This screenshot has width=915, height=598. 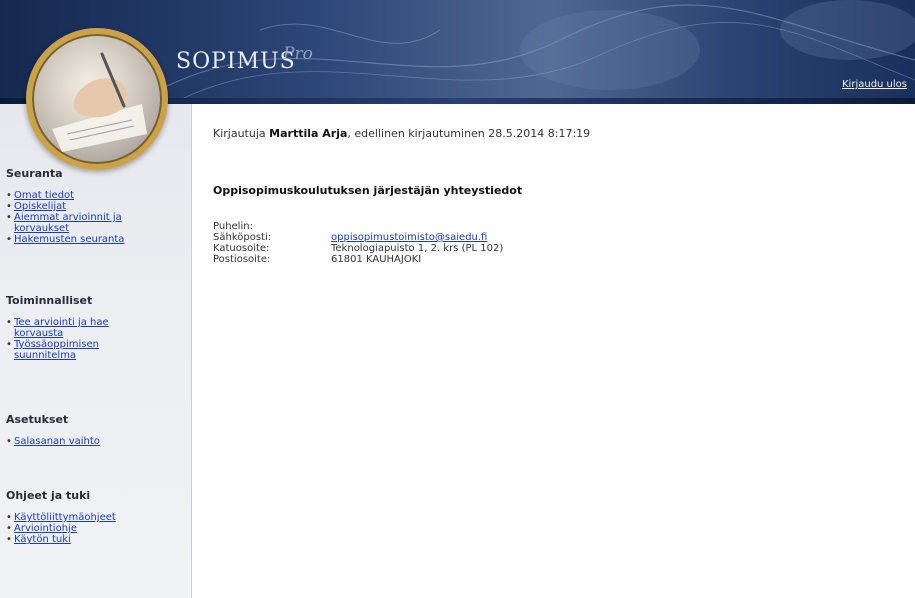 What do you see at coordinates (74, 350) in the screenshot?
I see `nav-link-tyossaoppimisen-suunnitelma: Työssäoppimisen suunnitelma` at bounding box center [74, 350].